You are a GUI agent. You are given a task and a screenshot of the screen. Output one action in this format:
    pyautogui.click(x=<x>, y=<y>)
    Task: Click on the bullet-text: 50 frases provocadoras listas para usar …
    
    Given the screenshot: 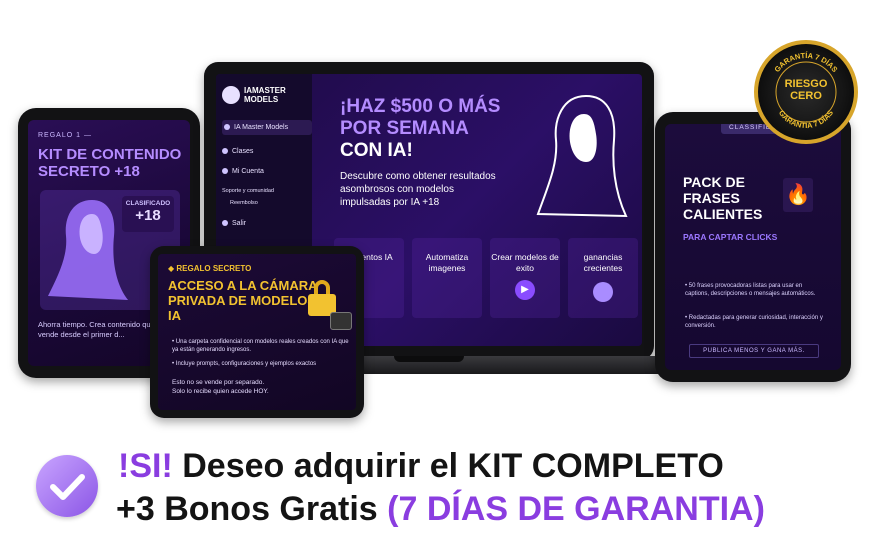 What is the action you would take?
    pyautogui.click(x=750, y=290)
    